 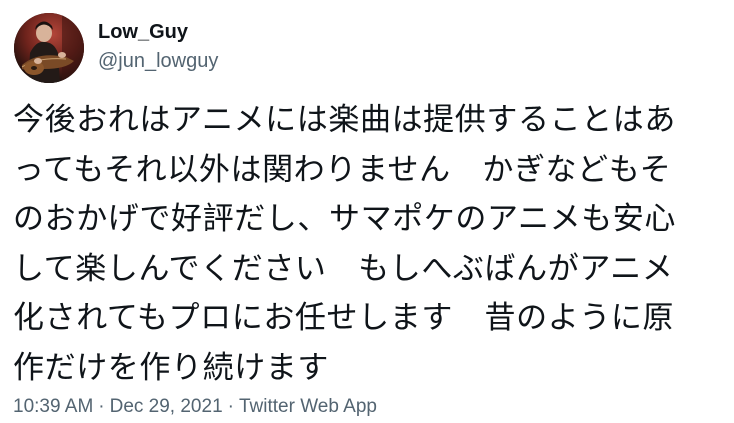 What do you see at coordinates (344, 120) in the screenshot?
I see `tweet-text-line: 今後おれはアニメには楽曲は提供することはあ` at bounding box center [344, 120].